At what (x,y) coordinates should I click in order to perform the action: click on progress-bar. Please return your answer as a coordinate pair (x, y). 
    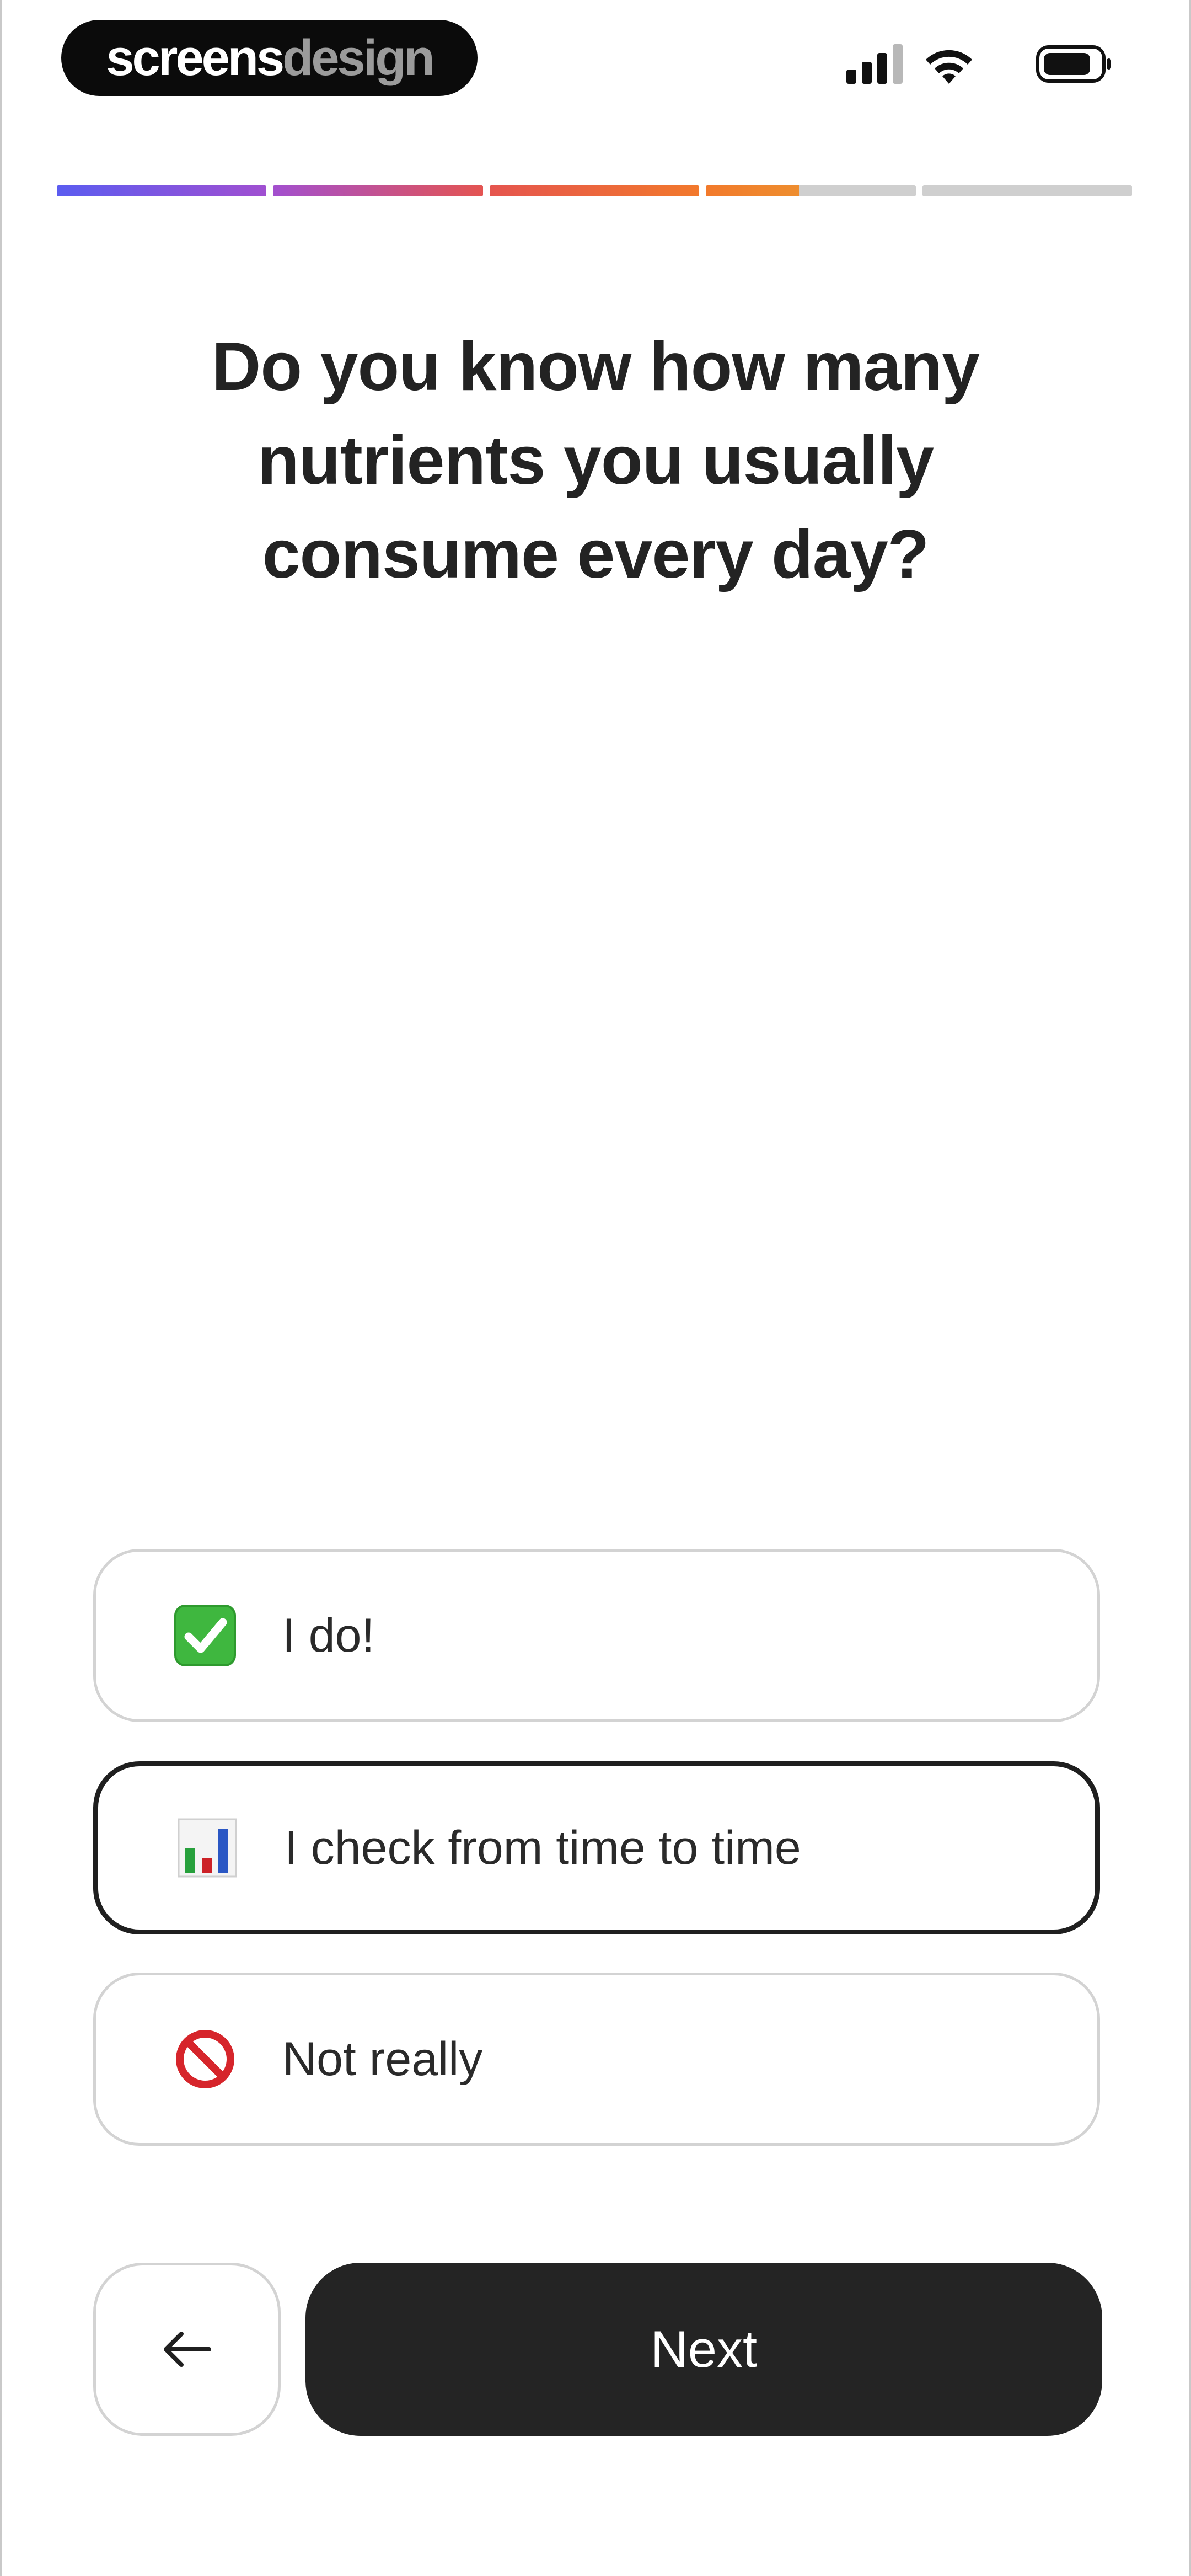
    Looking at the image, I should click on (595, 190).